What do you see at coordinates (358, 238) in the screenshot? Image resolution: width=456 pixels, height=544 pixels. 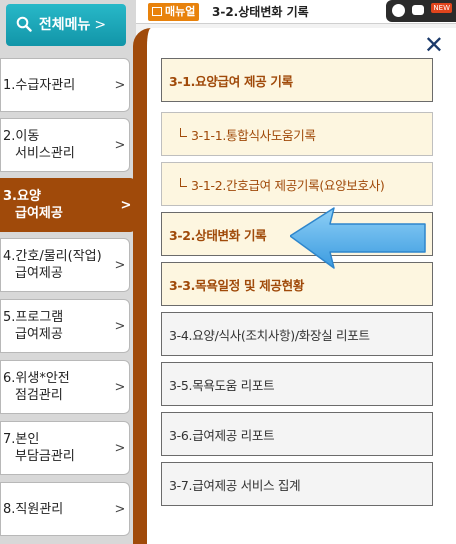 I see `pointer-arrow-icon` at bounding box center [358, 238].